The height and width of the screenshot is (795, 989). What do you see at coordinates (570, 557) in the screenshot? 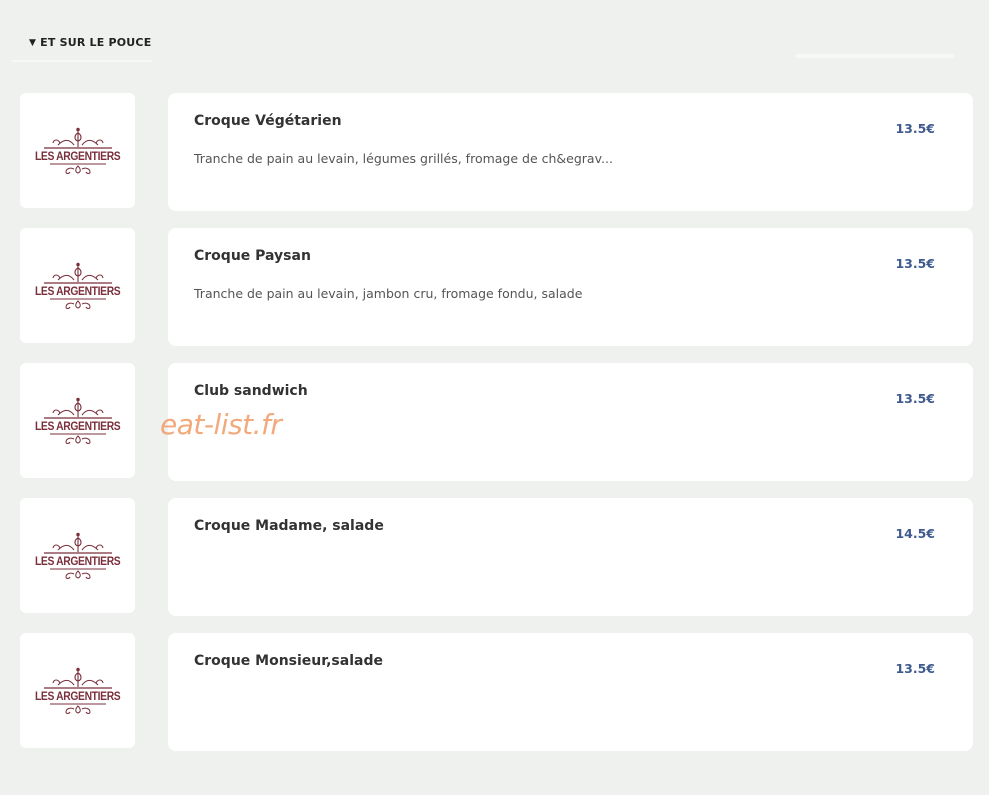
I see `menu-item-card: Croque Madame, salade 14.5€` at bounding box center [570, 557].